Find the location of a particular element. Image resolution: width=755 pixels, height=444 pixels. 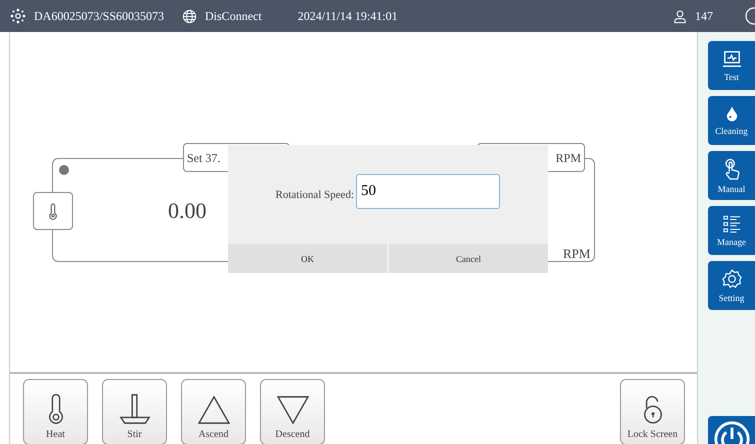

globe-icon is located at coordinates (190, 16).